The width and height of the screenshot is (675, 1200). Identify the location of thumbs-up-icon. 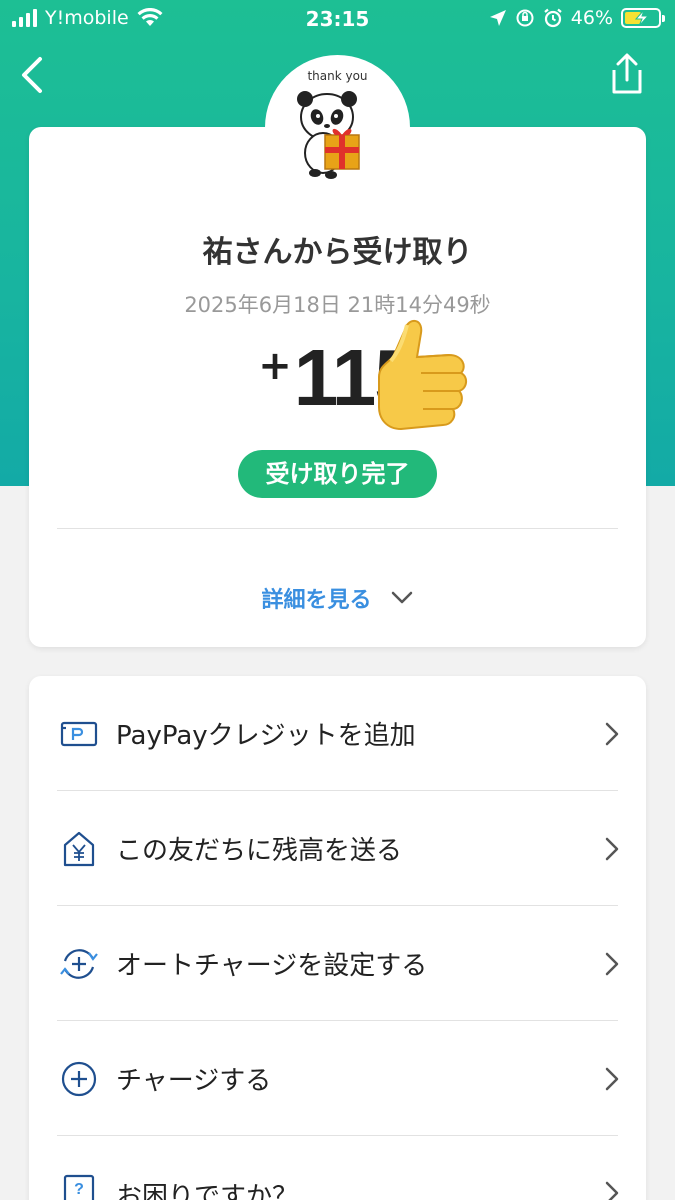
(422, 375).